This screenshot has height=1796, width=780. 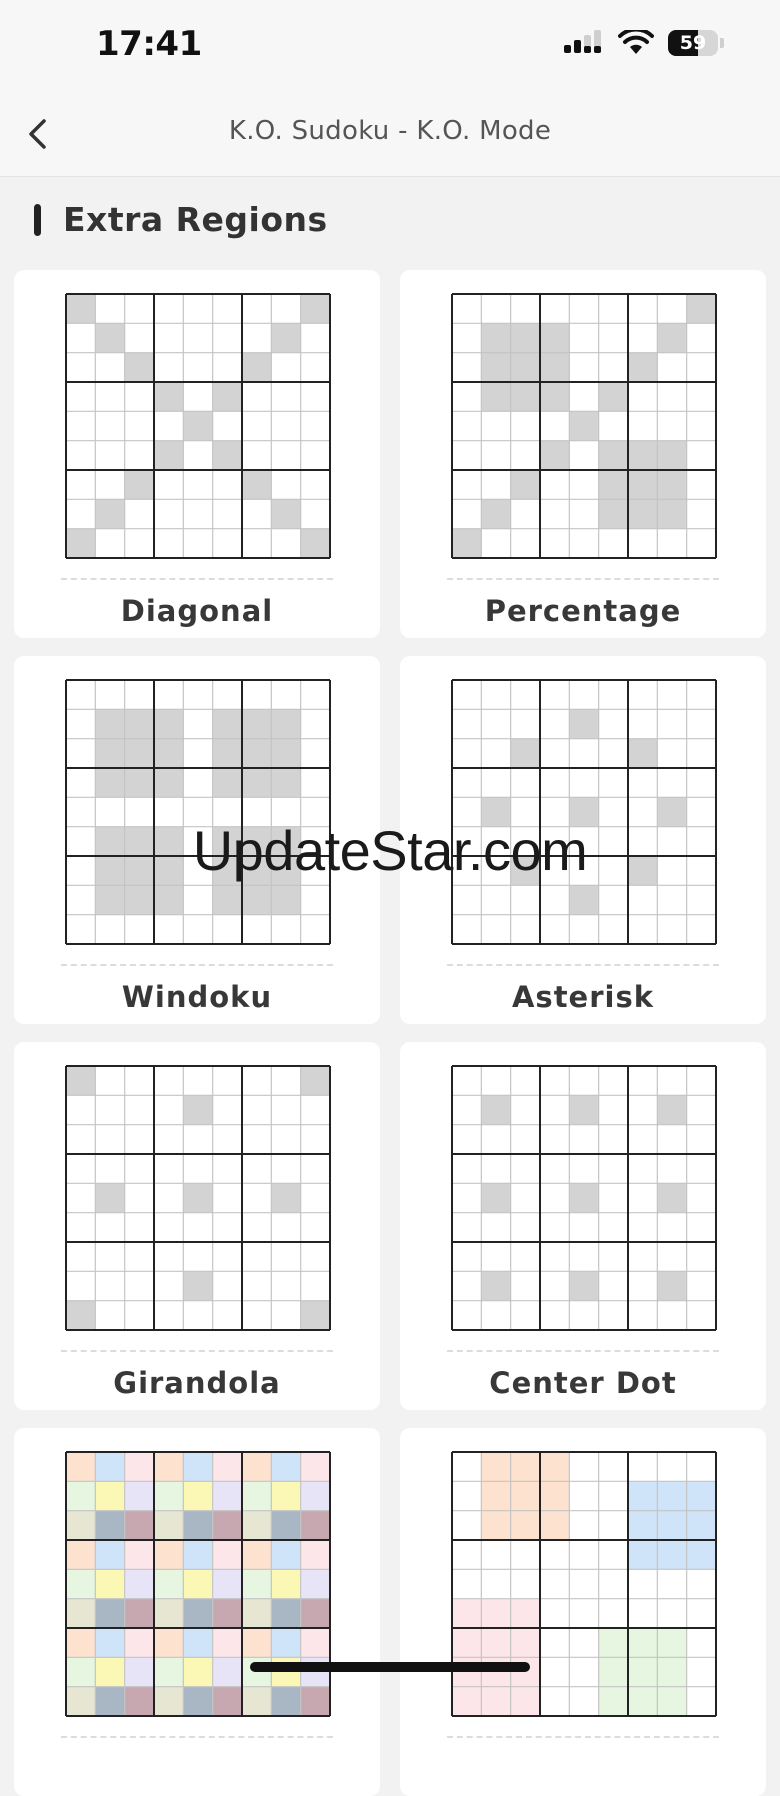 What do you see at coordinates (197, 1226) in the screenshot?
I see `variant-card: Girandola` at bounding box center [197, 1226].